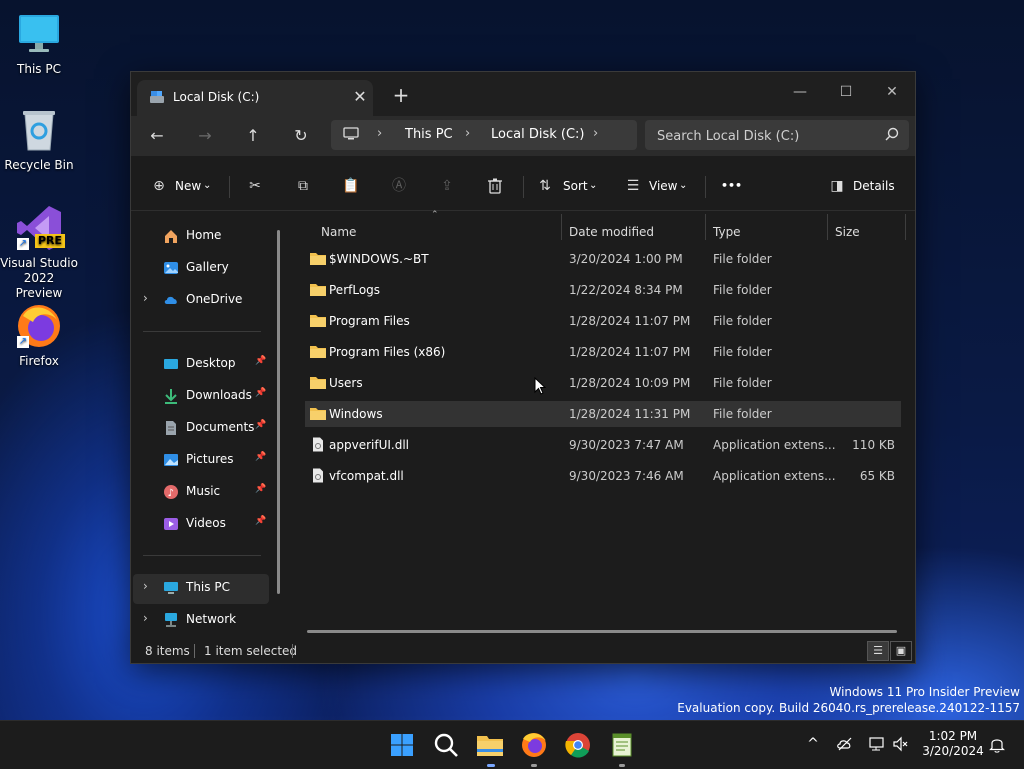 This screenshot has height=769, width=1024. Describe the element at coordinates (303, 186) in the screenshot. I see `copy-icon: ⧉` at that location.